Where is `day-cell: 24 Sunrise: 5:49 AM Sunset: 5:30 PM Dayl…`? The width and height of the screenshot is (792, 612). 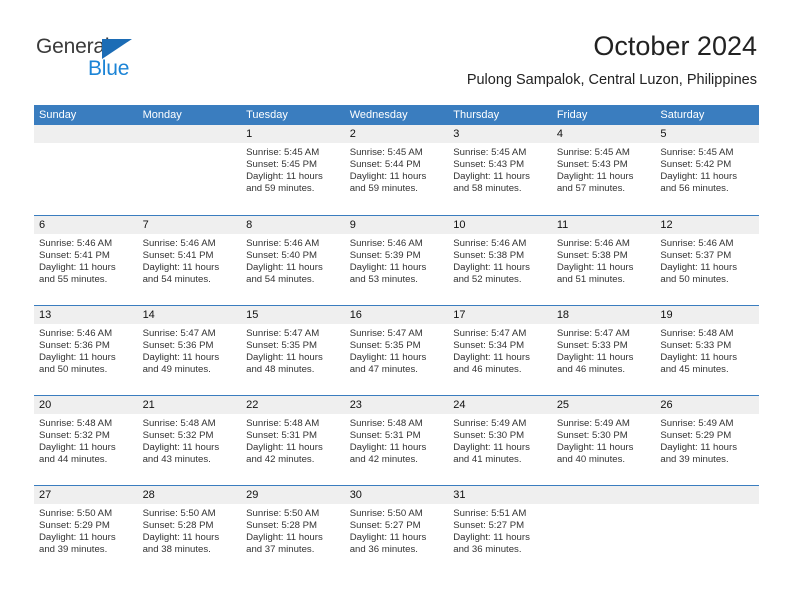
day-cell: 24 Sunrise: 5:49 AM Sunset: 5:30 PM Dayl… is located at coordinates (500, 440).